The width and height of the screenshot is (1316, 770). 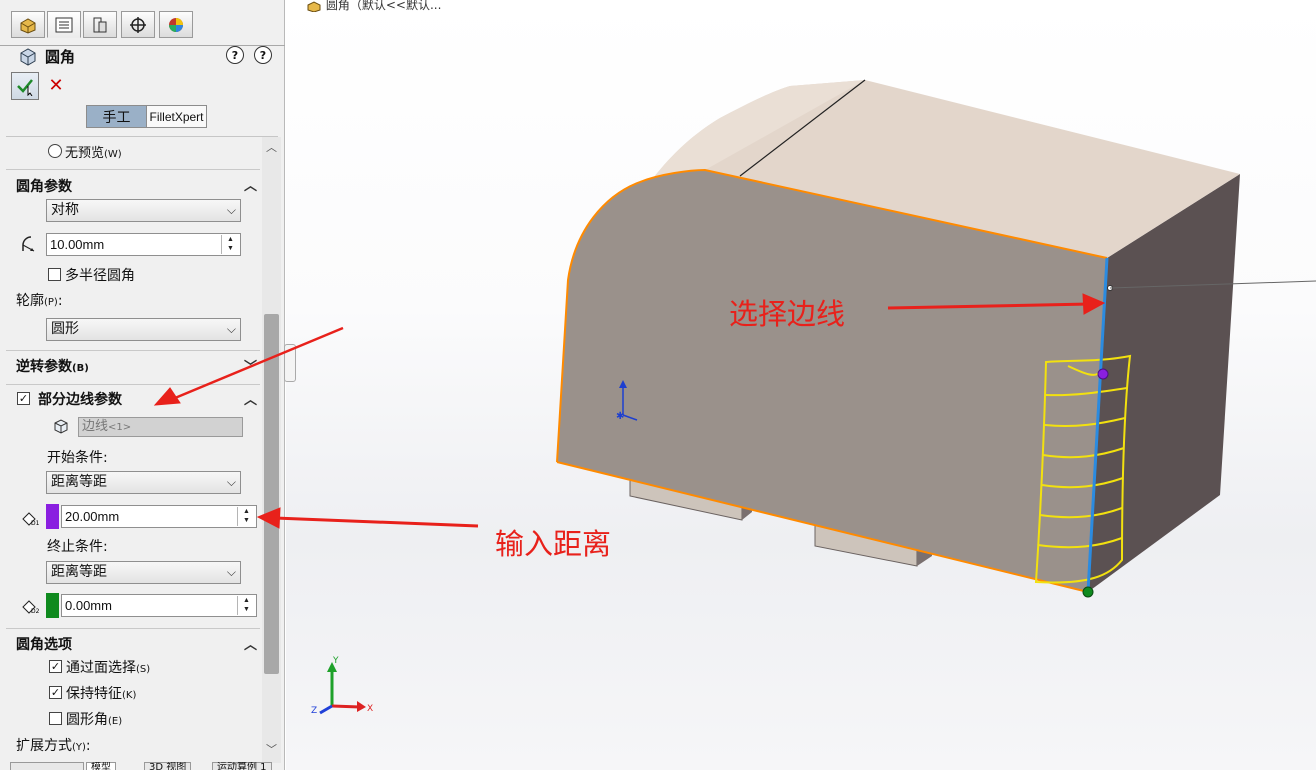 I want to click on multi-radius-label: 多半径圆角, so click(x=100, y=276).